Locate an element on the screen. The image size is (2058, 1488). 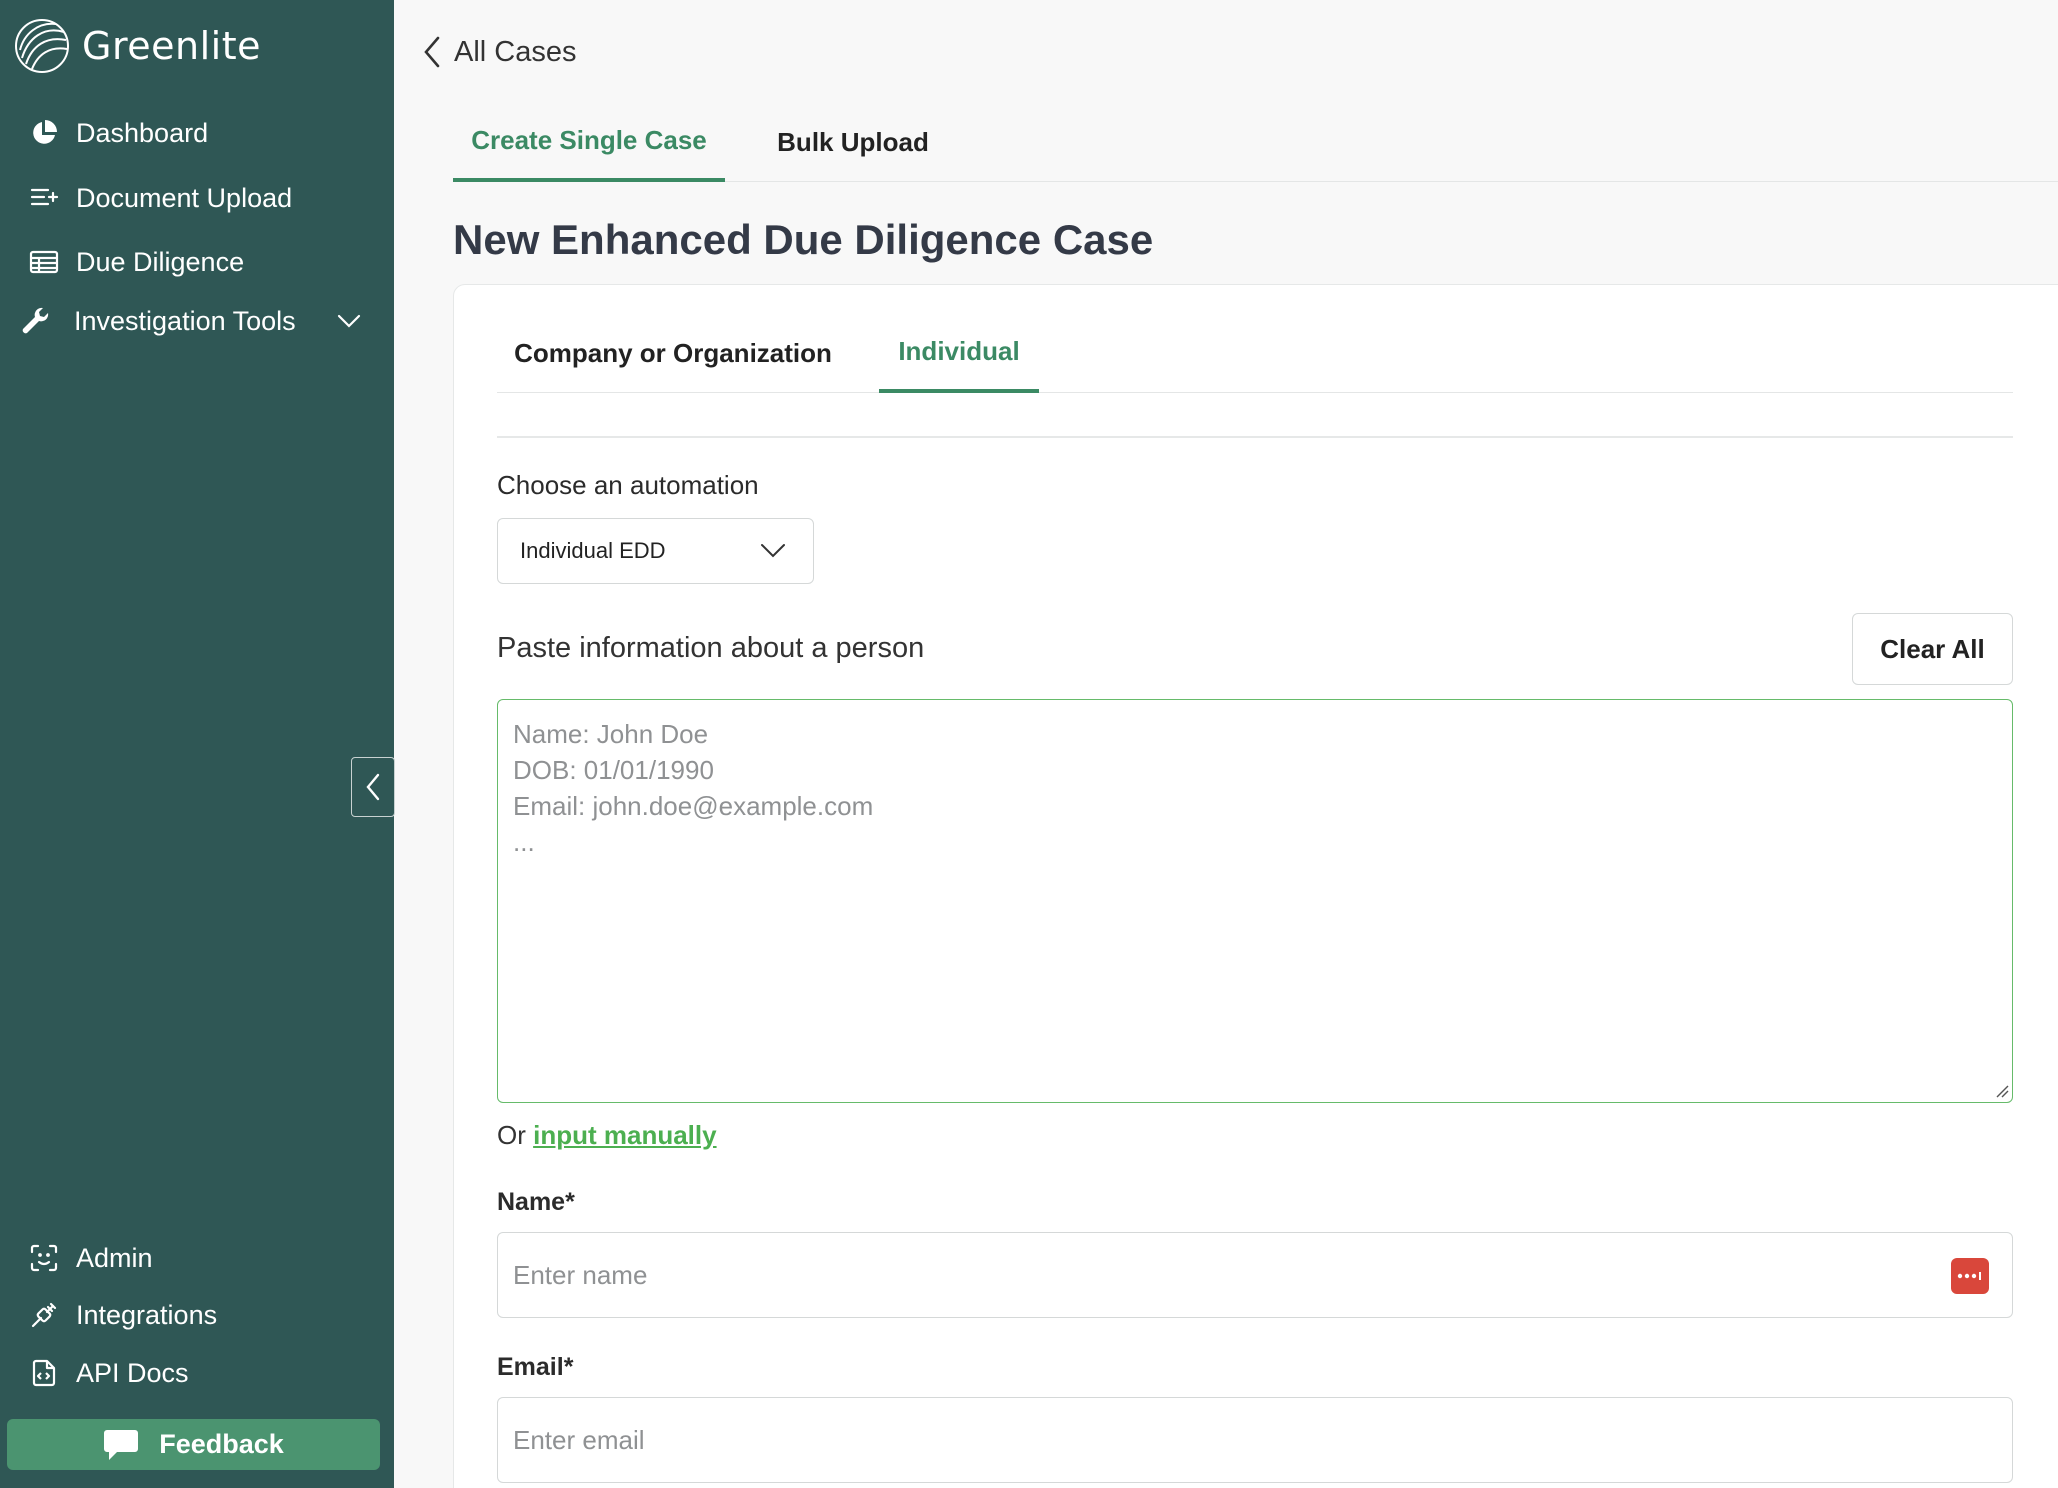
case-mode-tabs: Create Single Case Bulk Upload is located at coordinates (1255, 147).